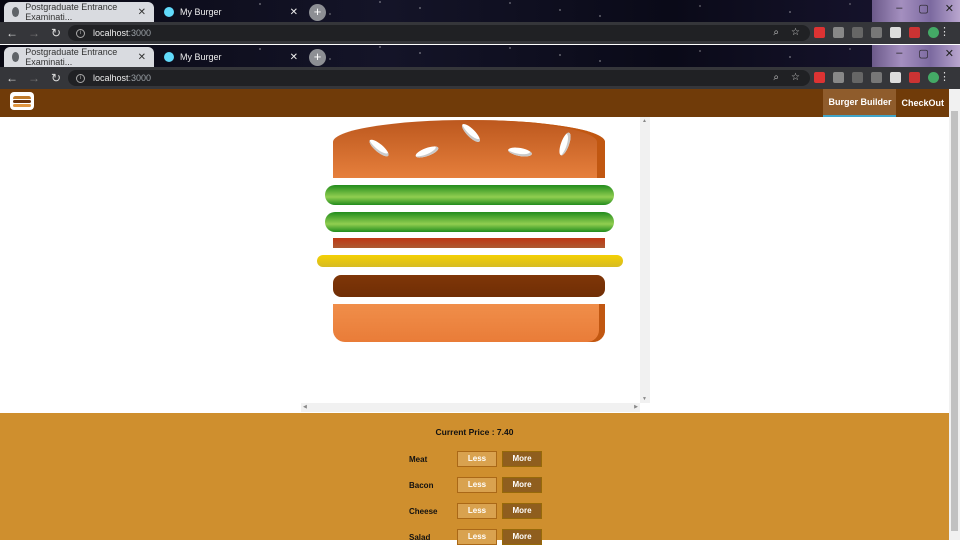  I want to click on nav-checkout: CheckOut, so click(922, 103).